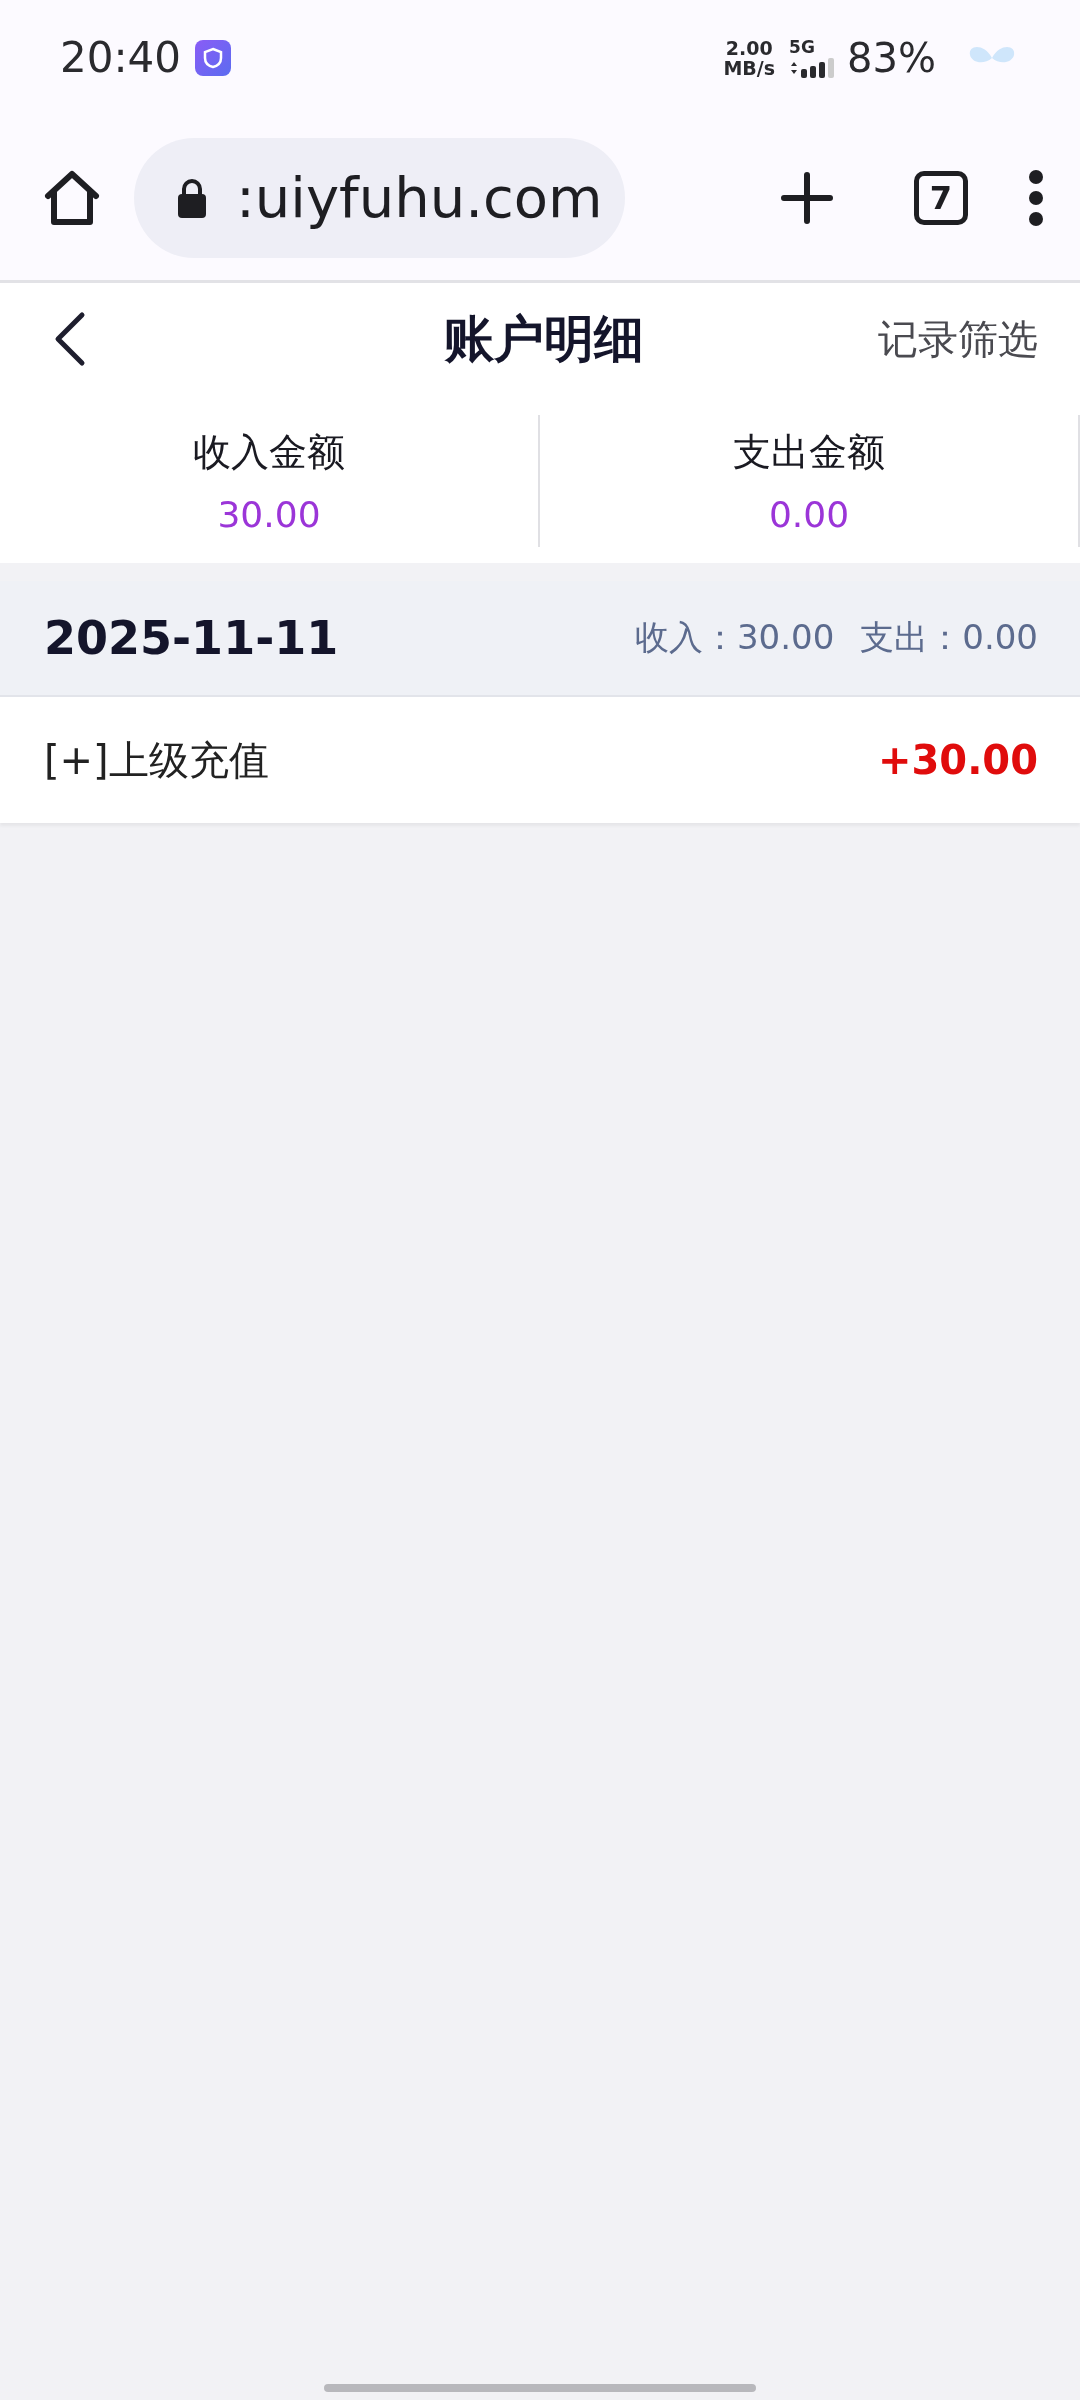 The height and width of the screenshot is (2400, 1080). Describe the element at coordinates (957, 760) in the screenshot. I see `record-amount: +30.00` at that location.